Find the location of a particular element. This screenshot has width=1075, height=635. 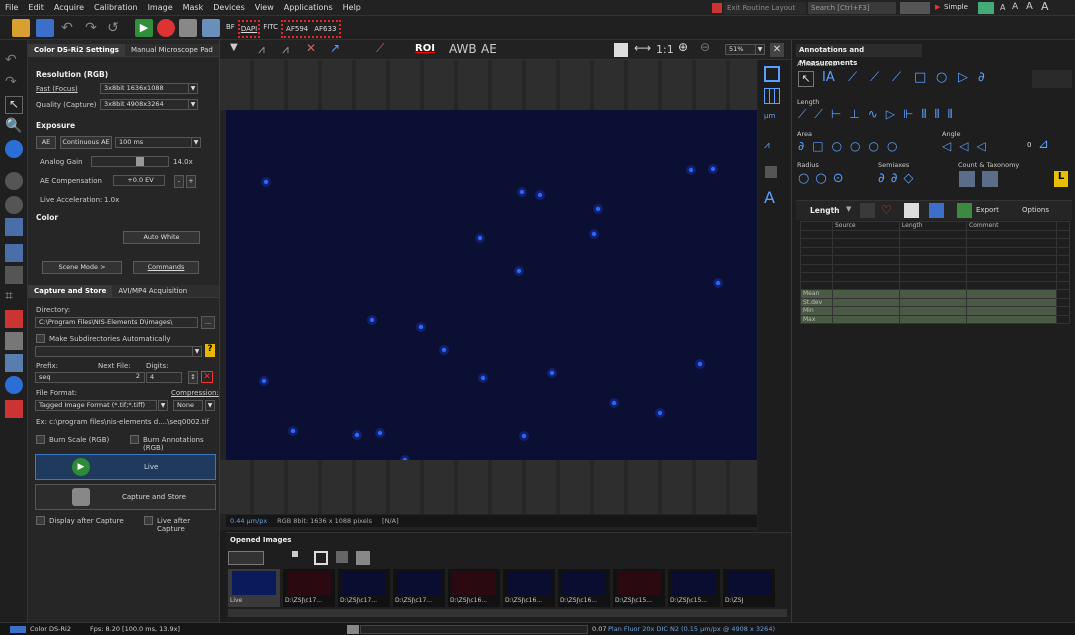

cross-icon: ✕ is located at coordinates (311, 48).